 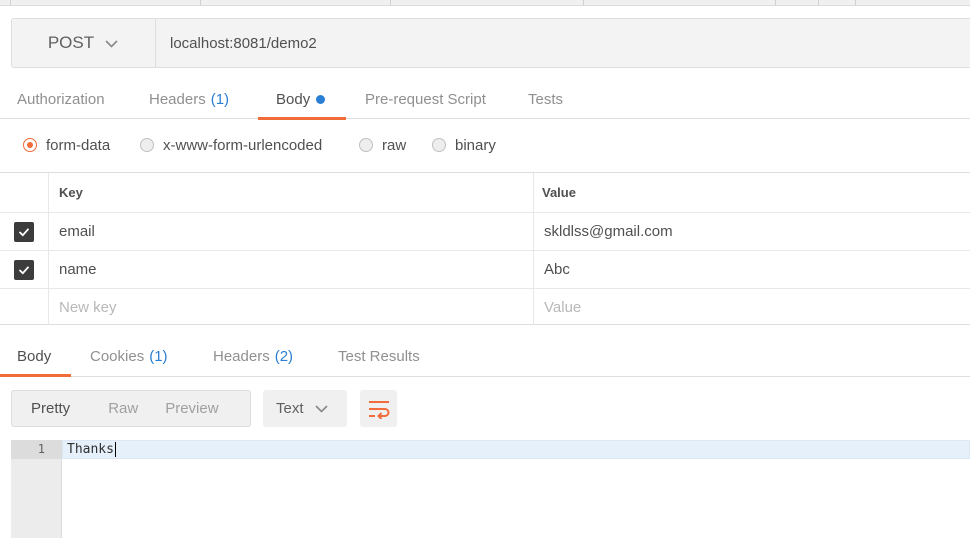 I want to click on line-number: 1, so click(x=36, y=449).